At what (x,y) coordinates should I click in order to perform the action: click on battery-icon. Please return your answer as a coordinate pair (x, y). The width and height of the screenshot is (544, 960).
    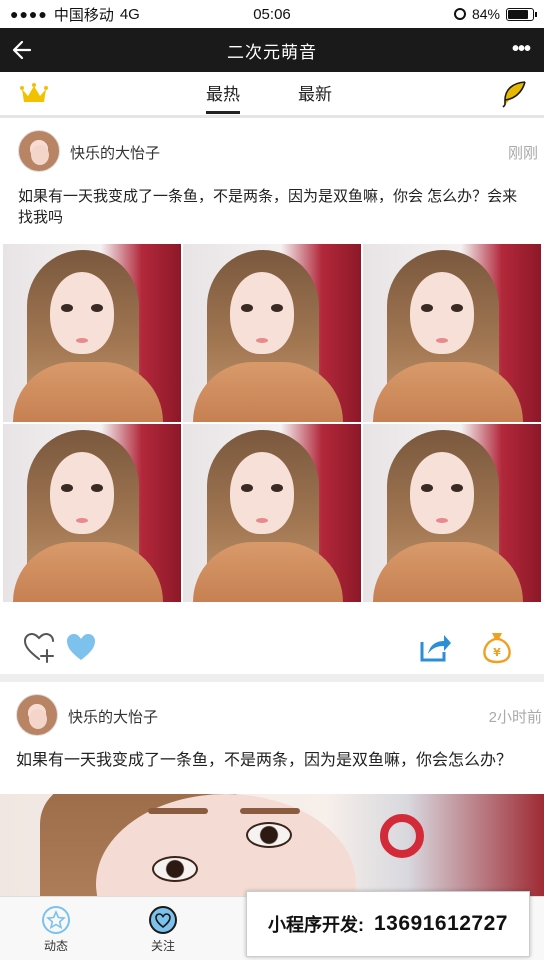
    Looking at the image, I should click on (521, 14).